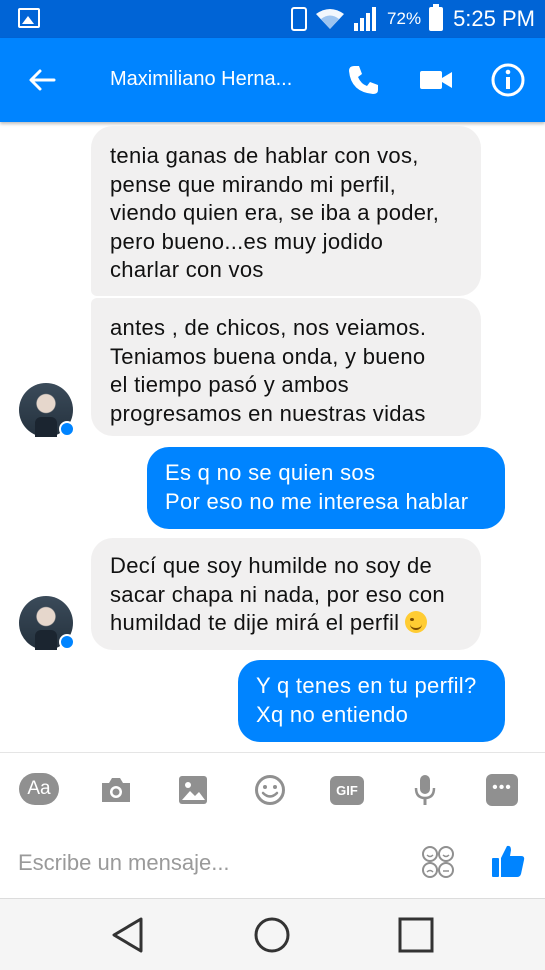 Image resolution: width=545 pixels, height=970 pixels. What do you see at coordinates (128, 935) in the screenshot?
I see `nav-back-icon` at bounding box center [128, 935].